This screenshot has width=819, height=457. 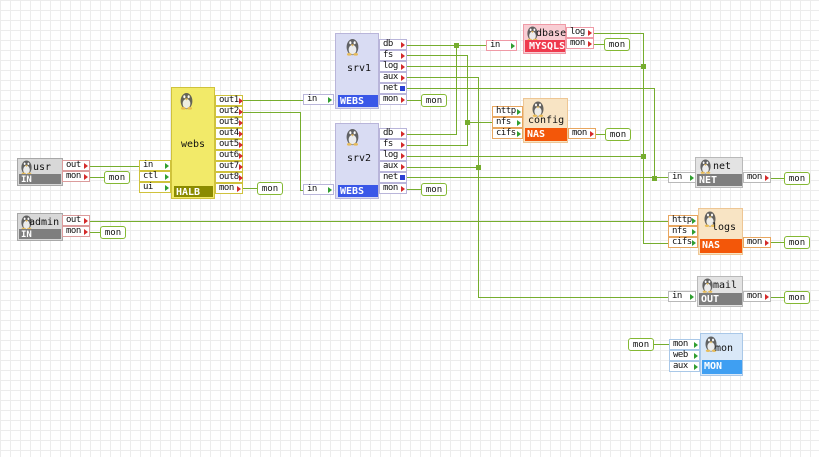 What do you see at coordinates (682, 296) in the screenshot?
I see `port-mail-in: in` at bounding box center [682, 296].